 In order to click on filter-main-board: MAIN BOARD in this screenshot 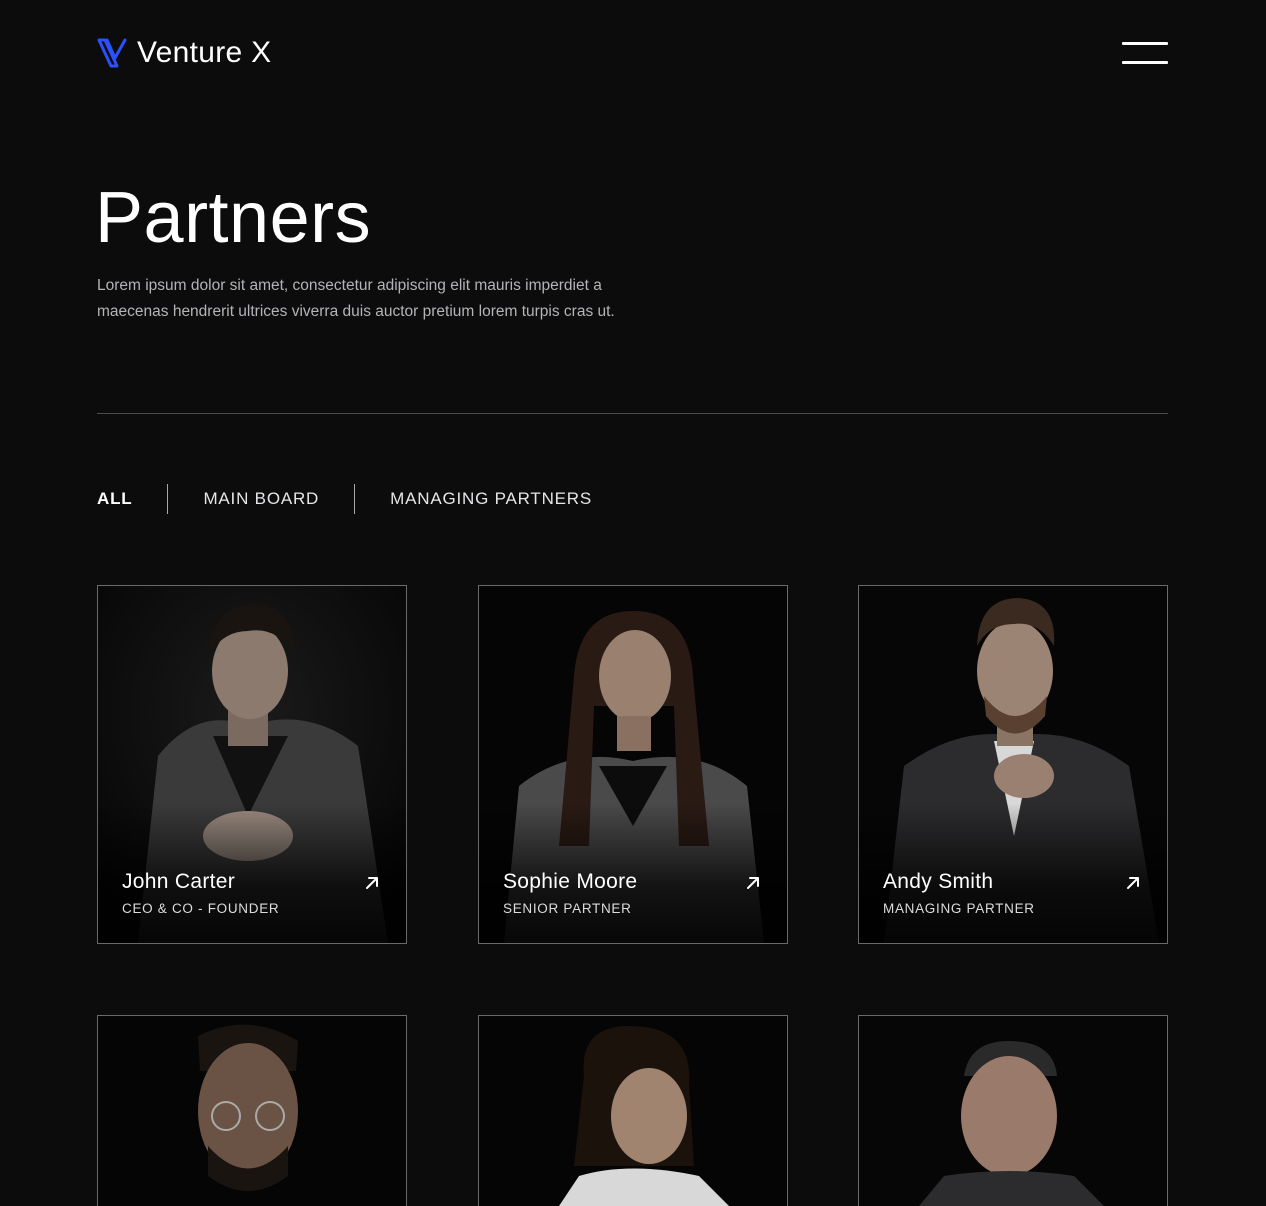, I will do `click(261, 499)`.